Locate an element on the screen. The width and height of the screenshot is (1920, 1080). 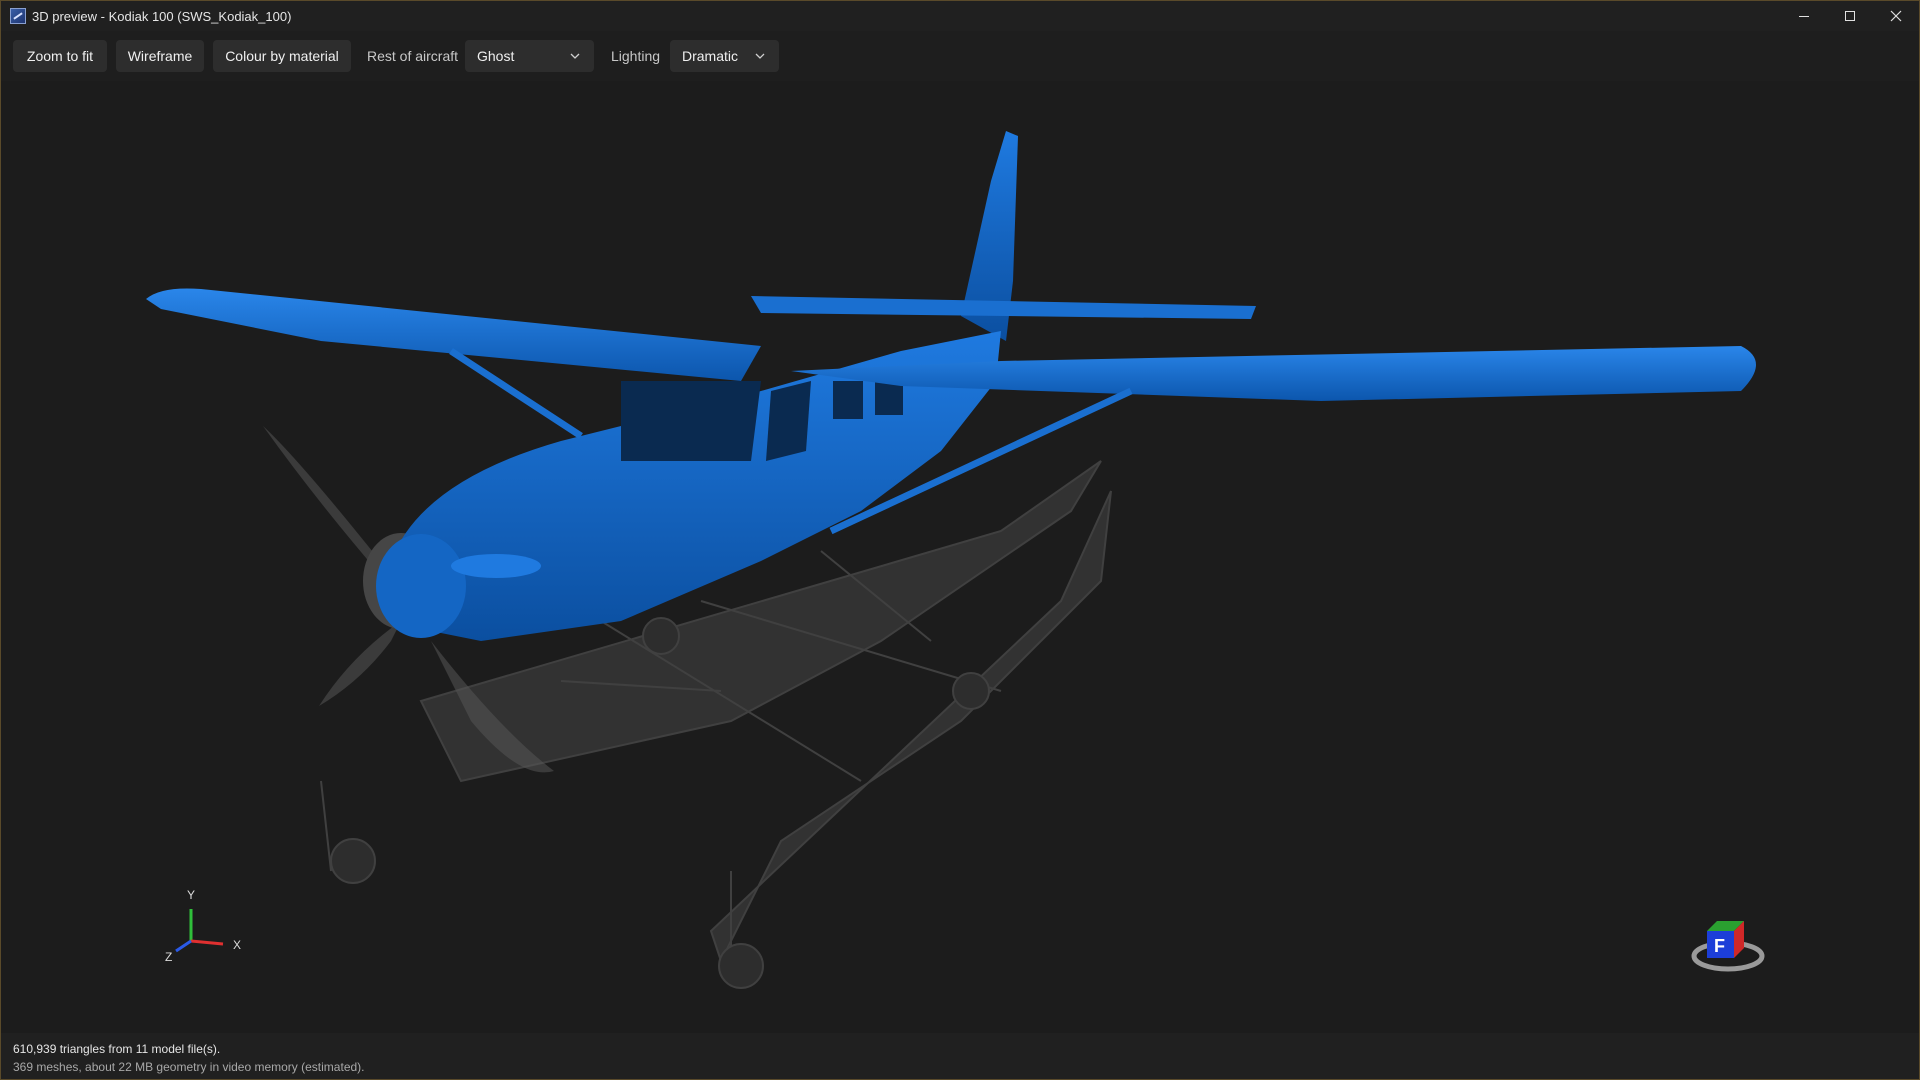
axis-y-label: Y is located at coordinates (191, 895).